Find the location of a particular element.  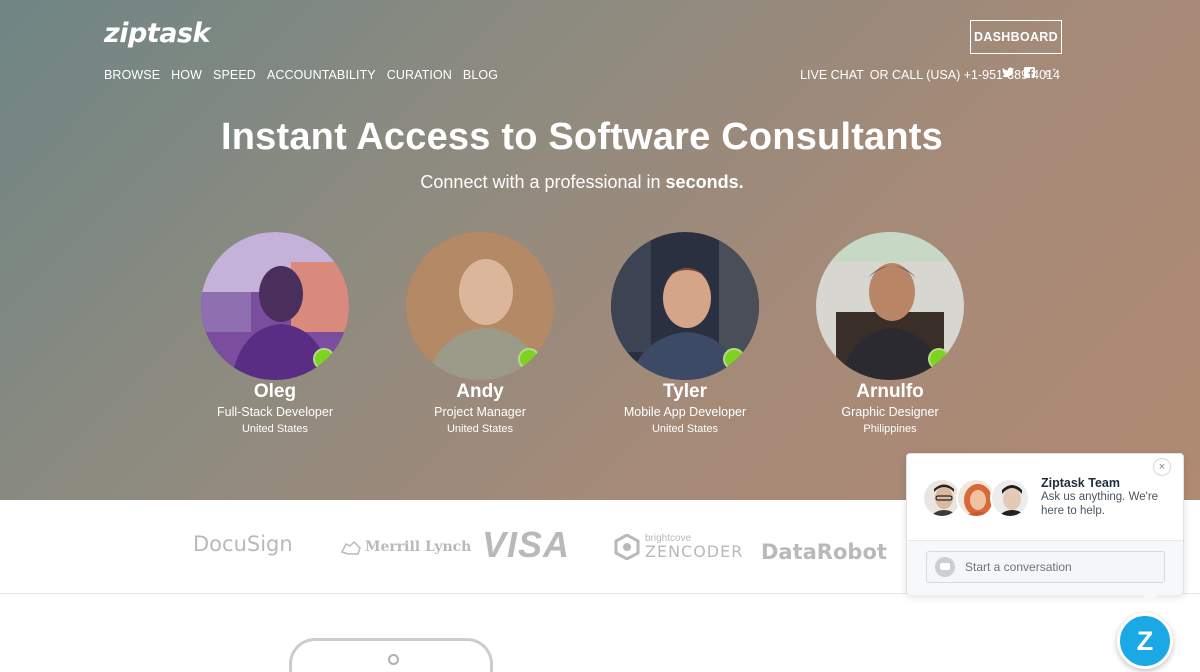

start-conversation-placeholder: Start a conversation is located at coordinates (1018, 567).